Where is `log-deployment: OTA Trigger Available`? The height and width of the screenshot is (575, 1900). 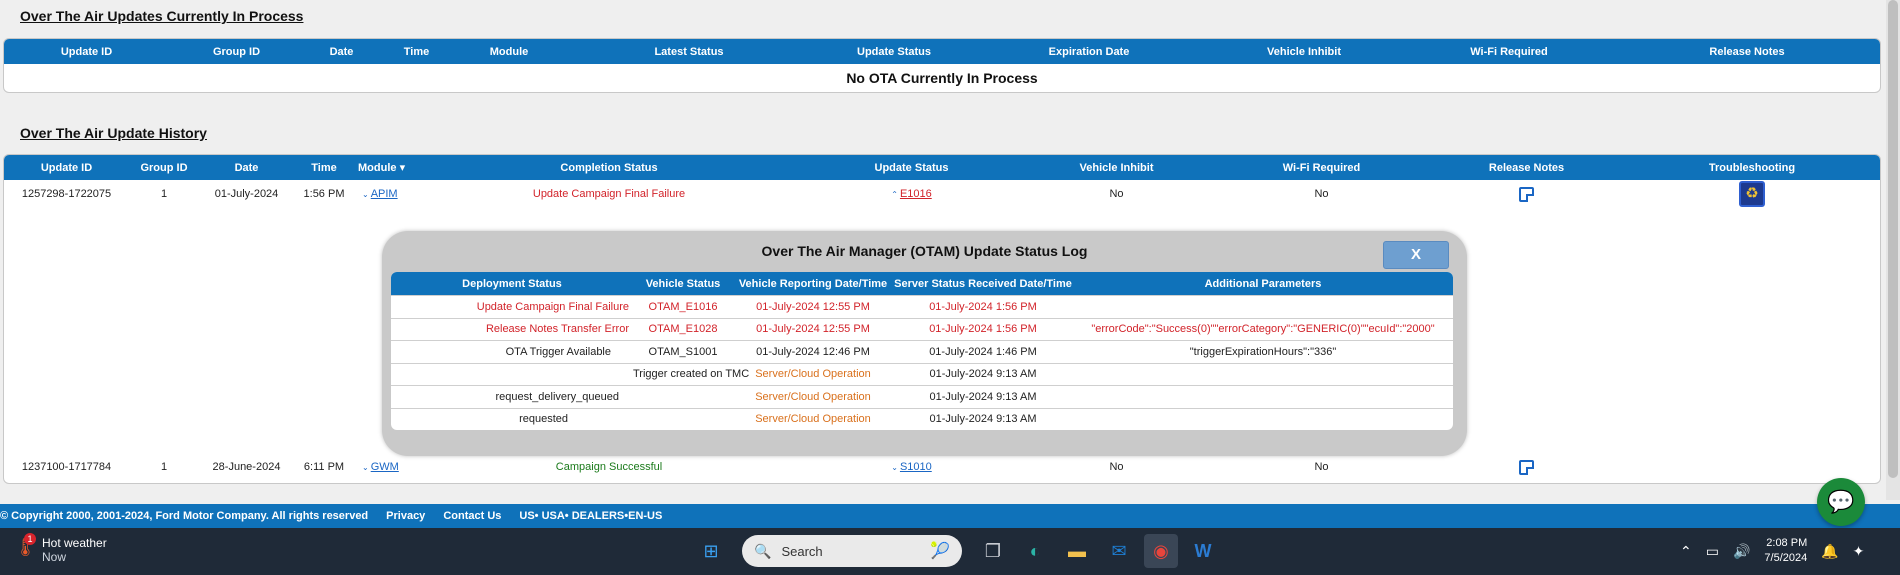 log-deployment: OTA Trigger Available is located at coordinates (558, 351).